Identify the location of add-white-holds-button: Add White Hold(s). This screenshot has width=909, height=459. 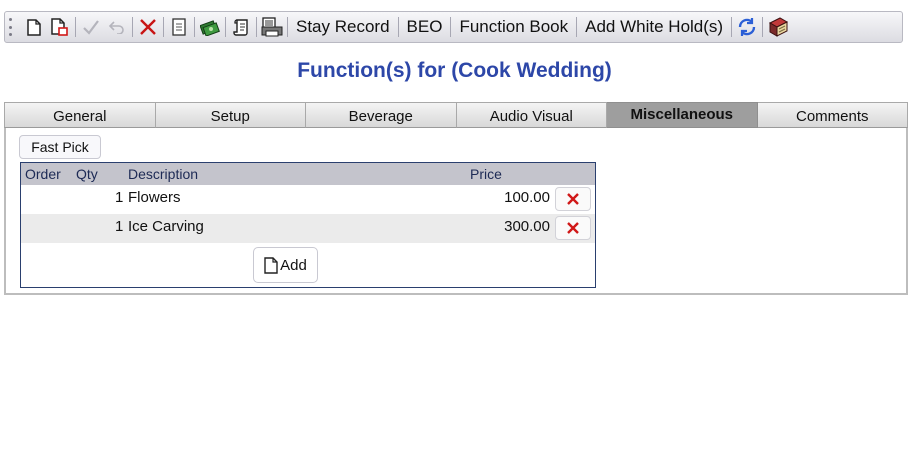
(654, 27).